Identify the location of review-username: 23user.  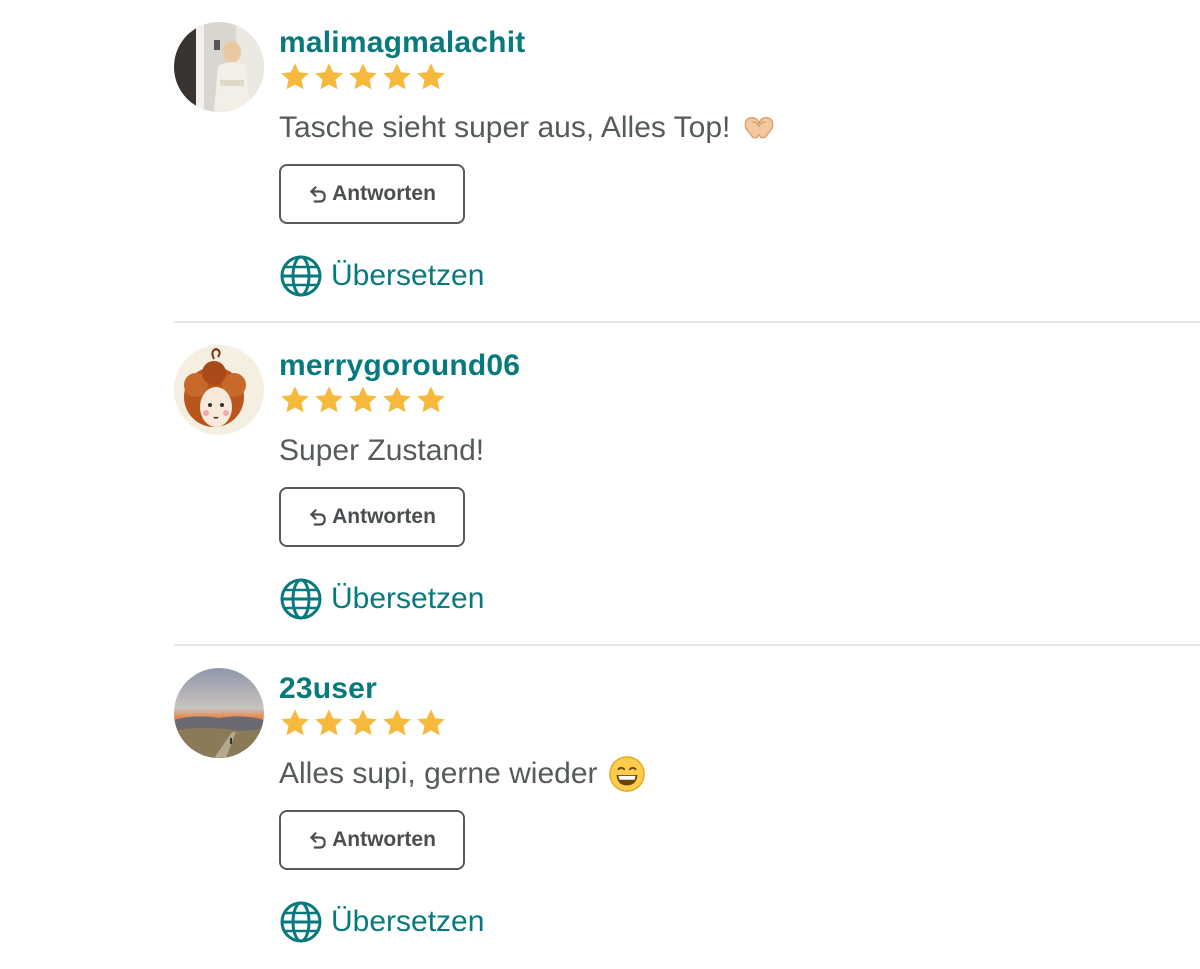
(739, 689).